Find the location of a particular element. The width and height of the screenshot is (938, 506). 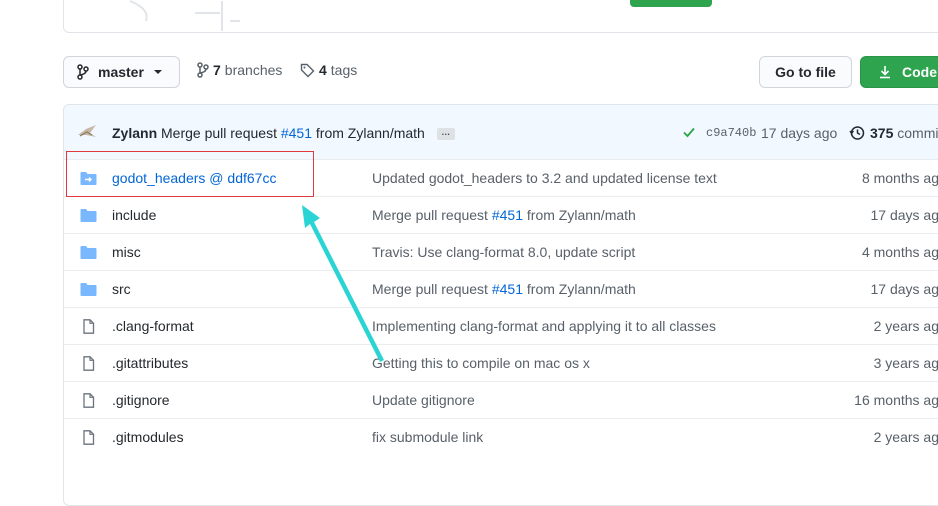

file-name-link: .gitignore is located at coordinates (141, 400).